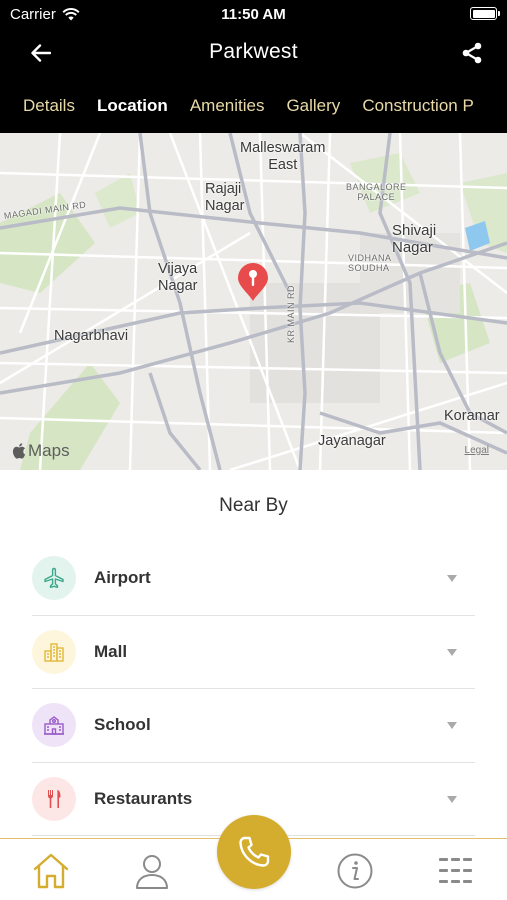  What do you see at coordinates (283, 156) in the screenshot?
I see `map-label-malleswaram: Malleswaram East` at bounding box center [283, 156].